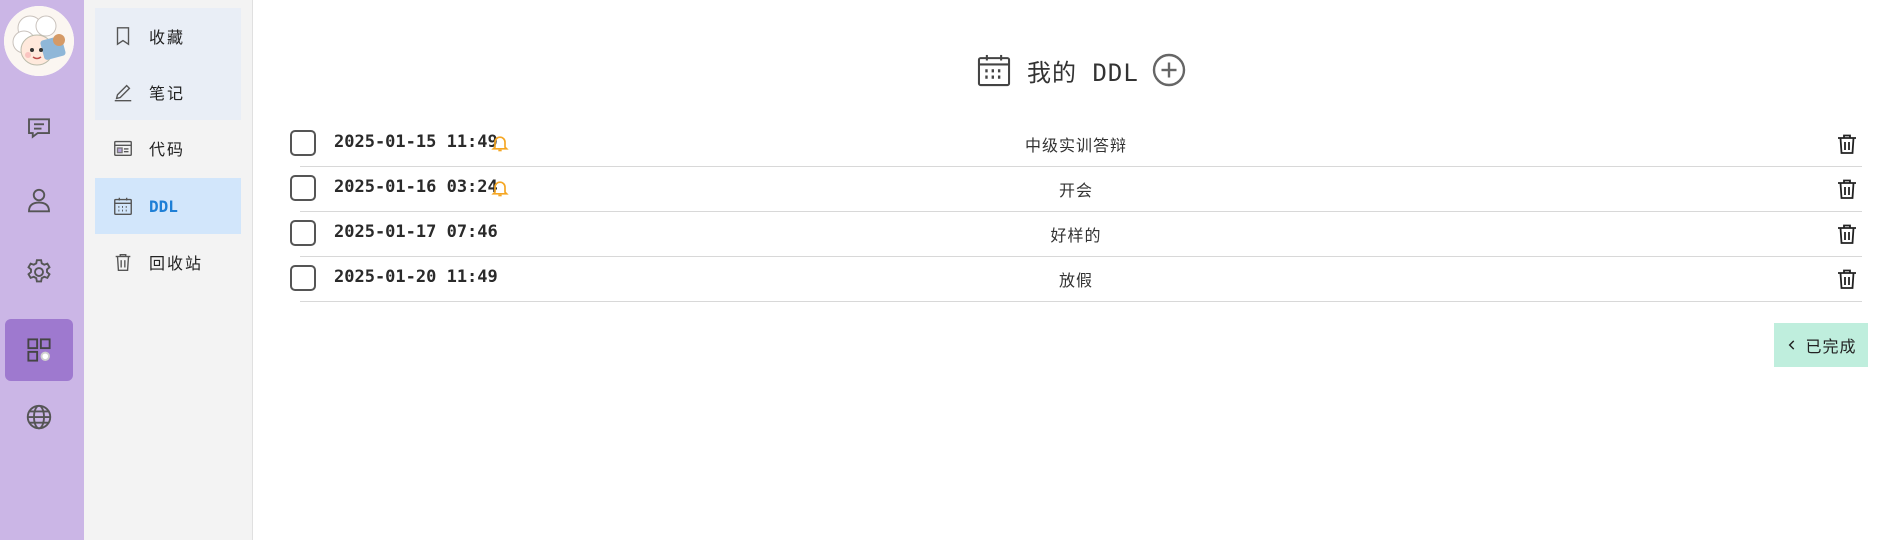  I want to click on page-title: 我的 DDL, so click(1083, 72).